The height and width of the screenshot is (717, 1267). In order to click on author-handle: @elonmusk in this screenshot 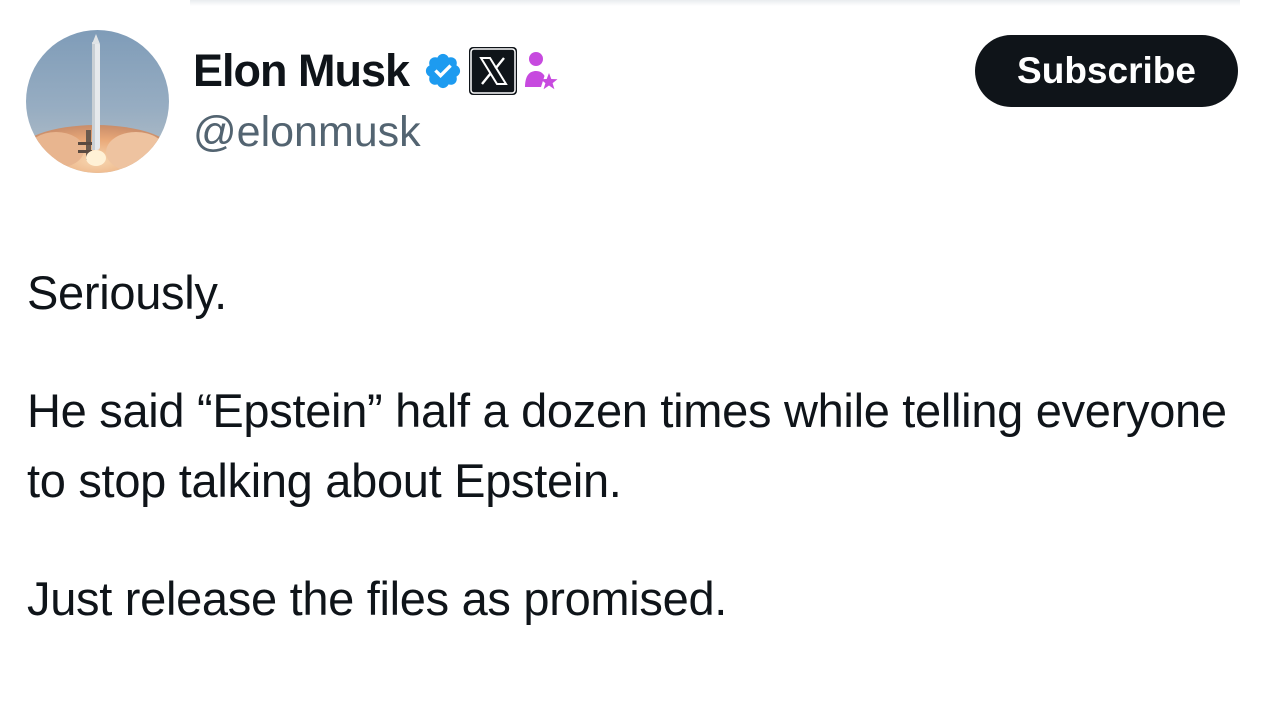, I will do `click(307, 132)`.